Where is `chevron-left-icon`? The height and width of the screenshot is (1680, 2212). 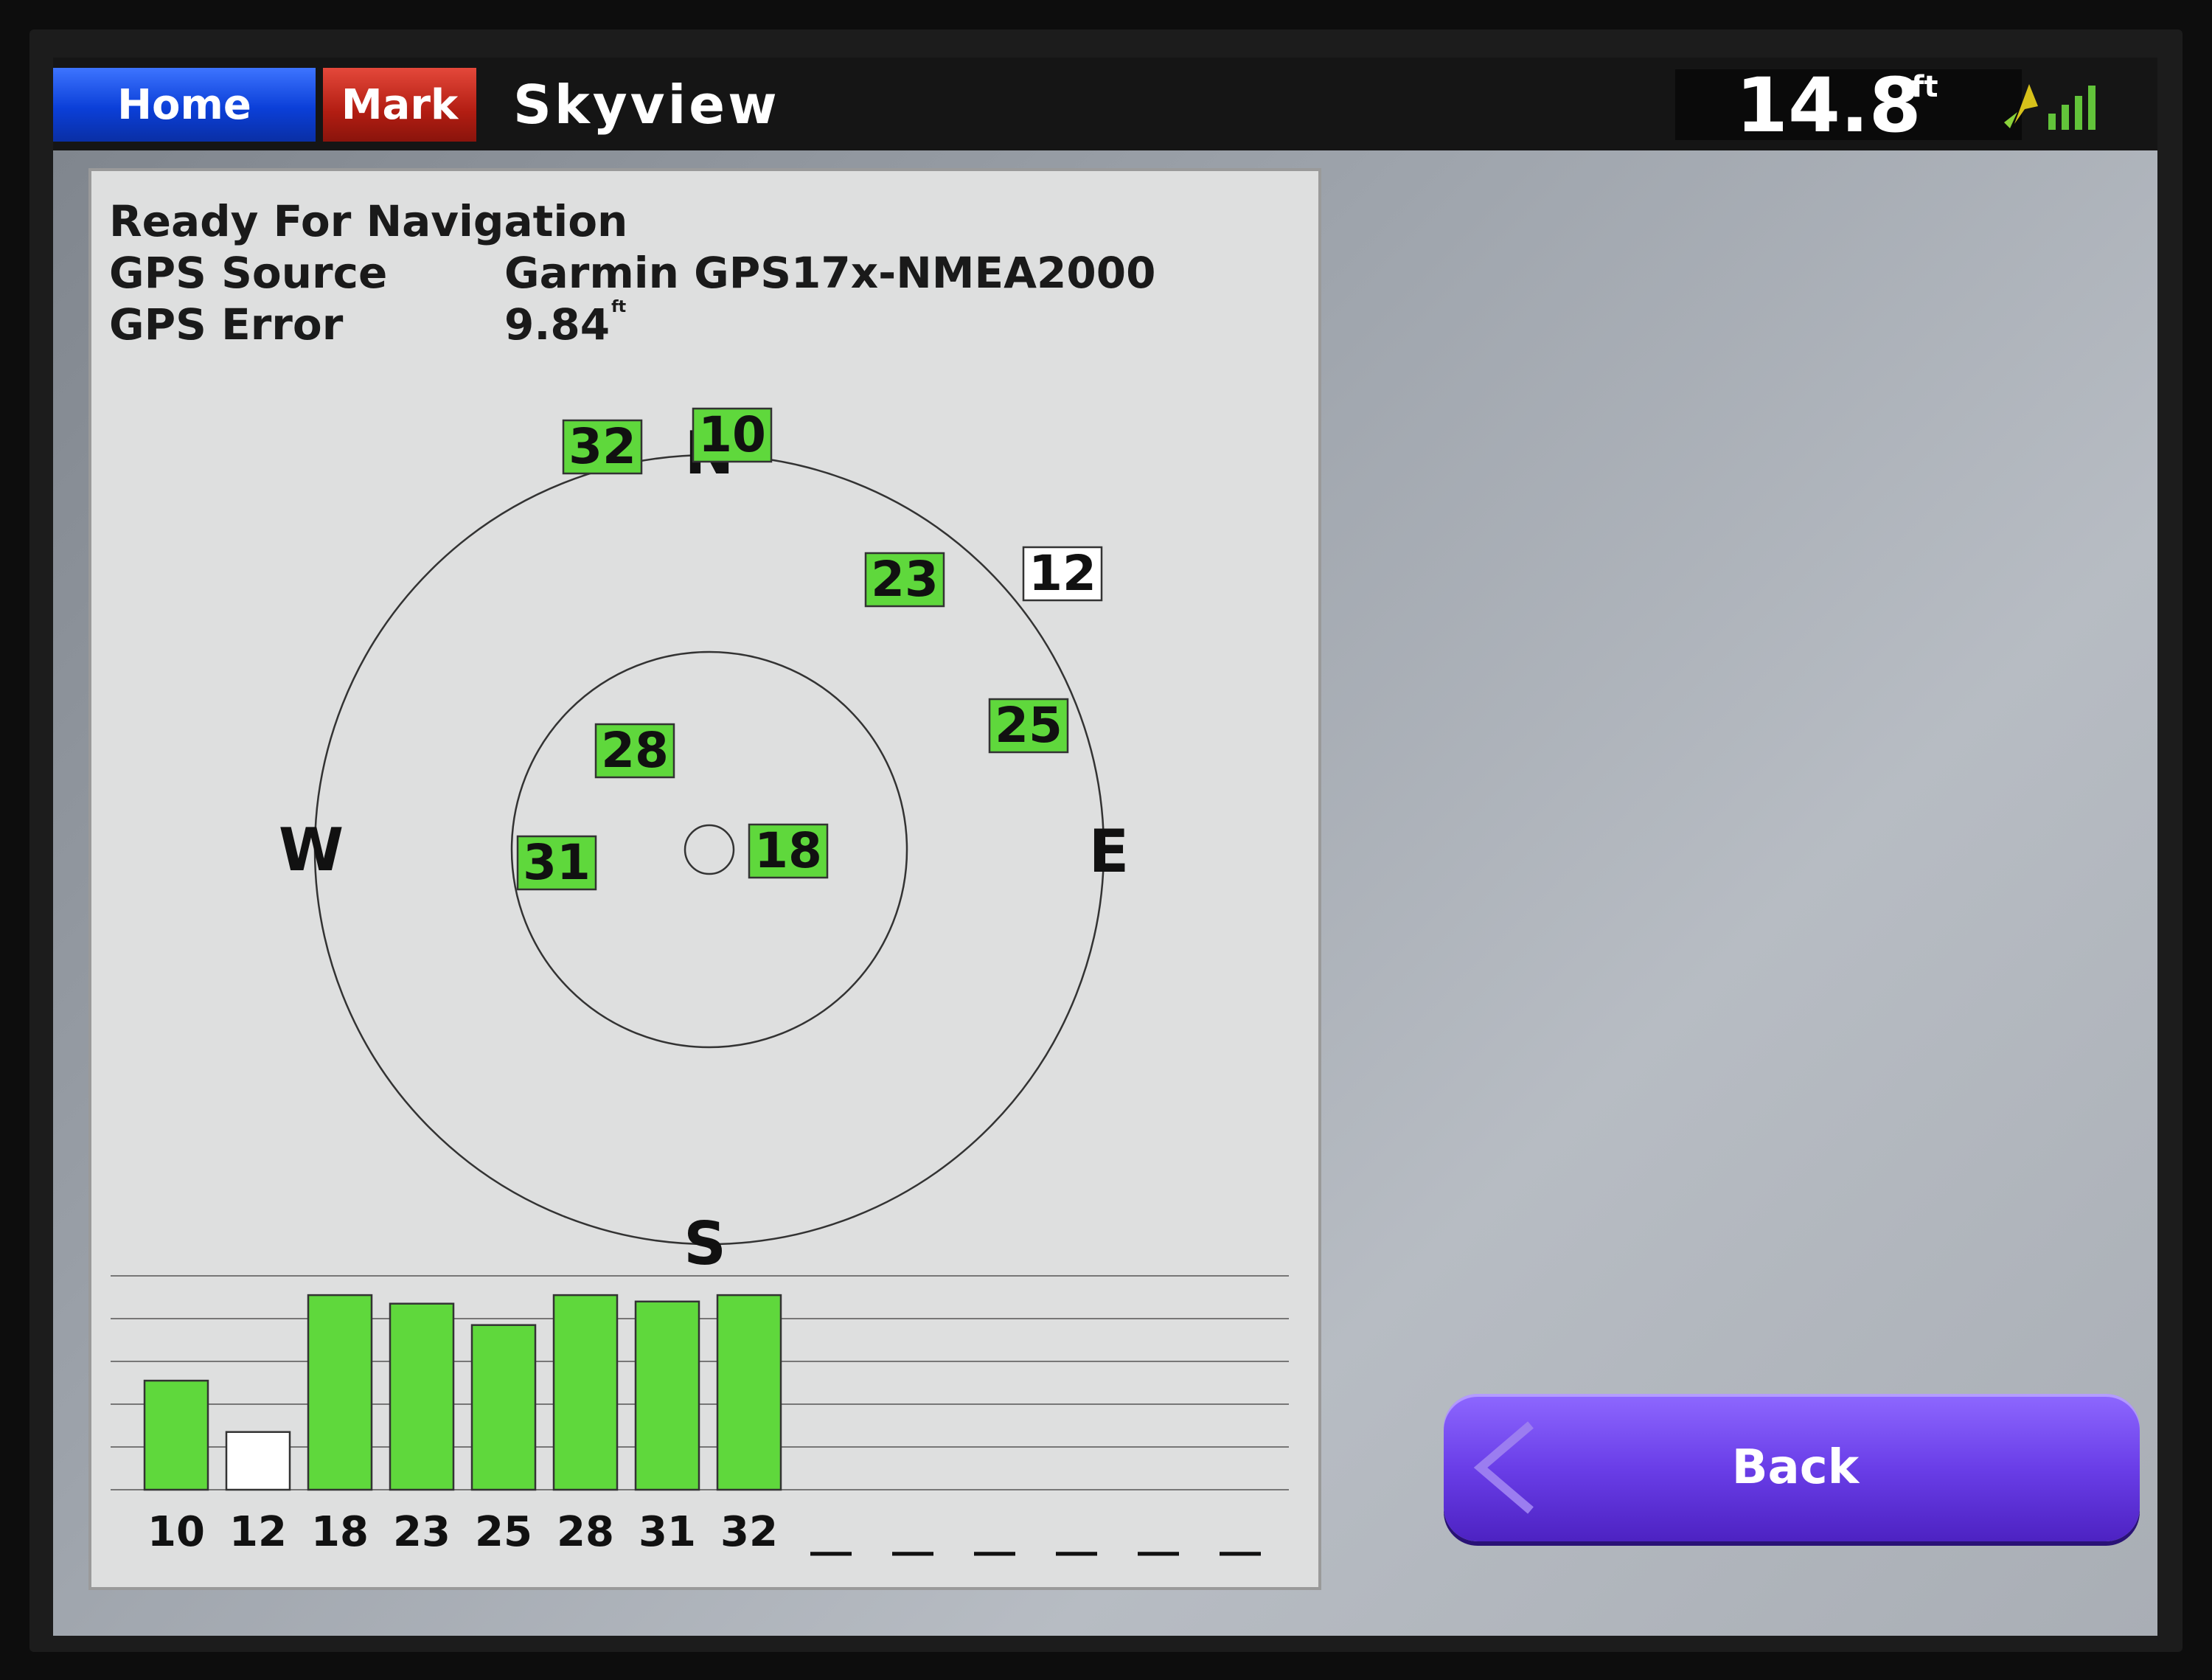
chevron-left-icon is located at coordinates (1503, 1467).